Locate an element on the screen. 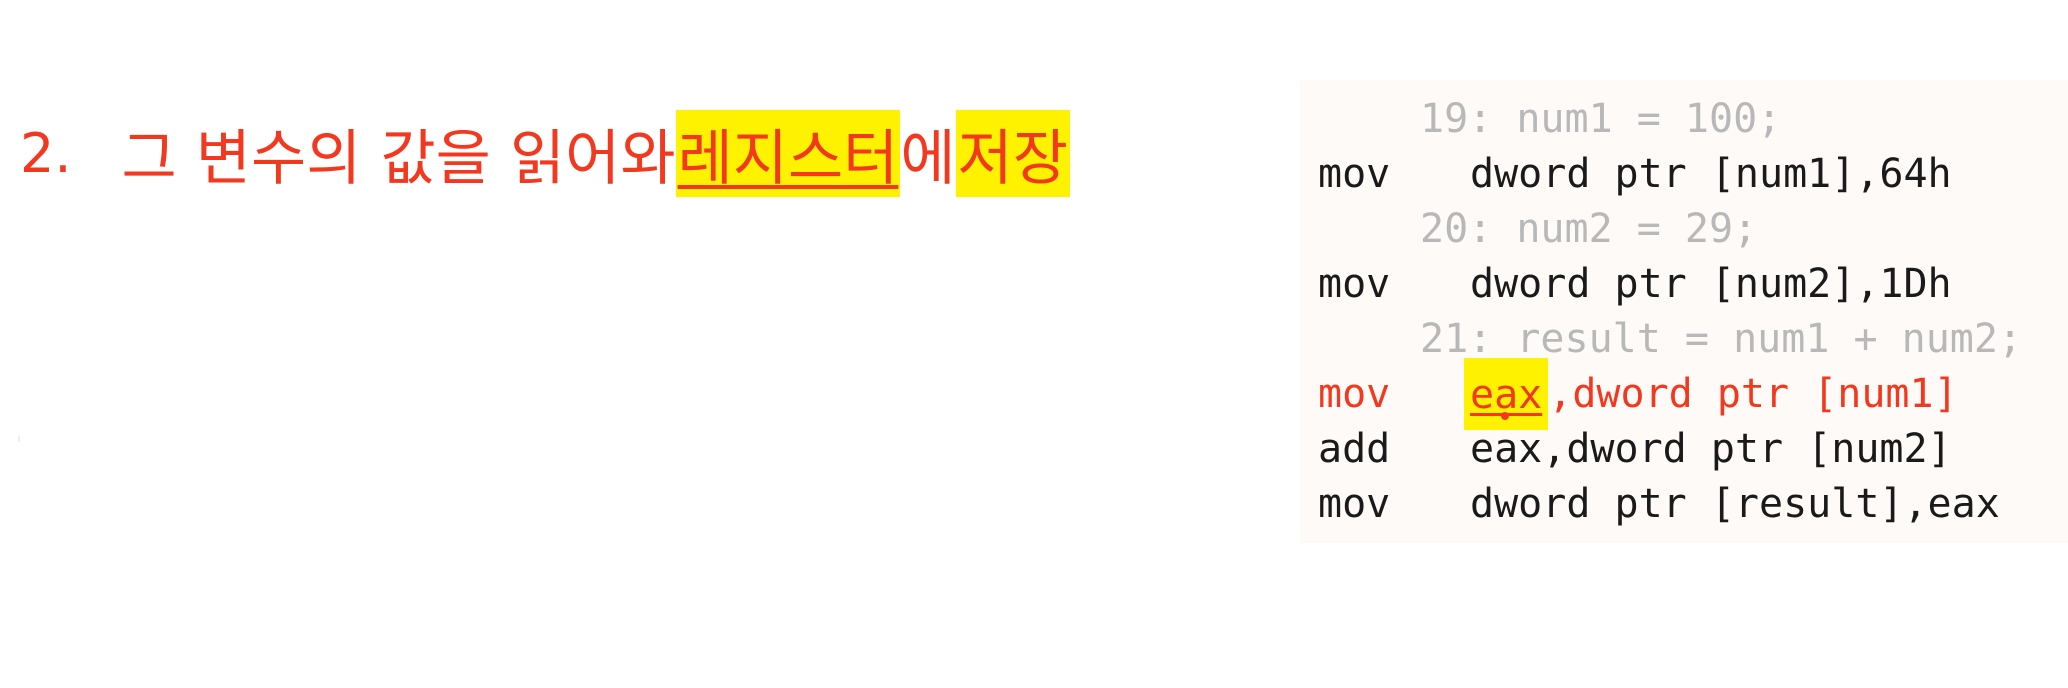  stray-mark is located at coordinates (19, 439).